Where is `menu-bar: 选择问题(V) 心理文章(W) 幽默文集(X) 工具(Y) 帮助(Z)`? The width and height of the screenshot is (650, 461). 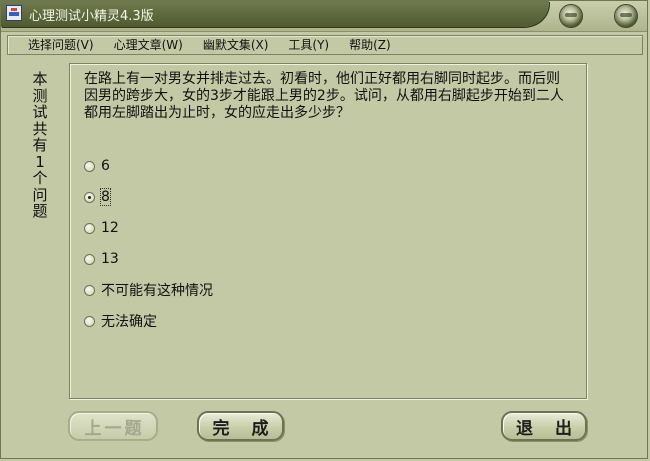 menu-bar: 选择问题(V) 心理文章(W) 幽默文集(X) 工具(Y) 帮助(Z) is located at coordinates (325, 45).